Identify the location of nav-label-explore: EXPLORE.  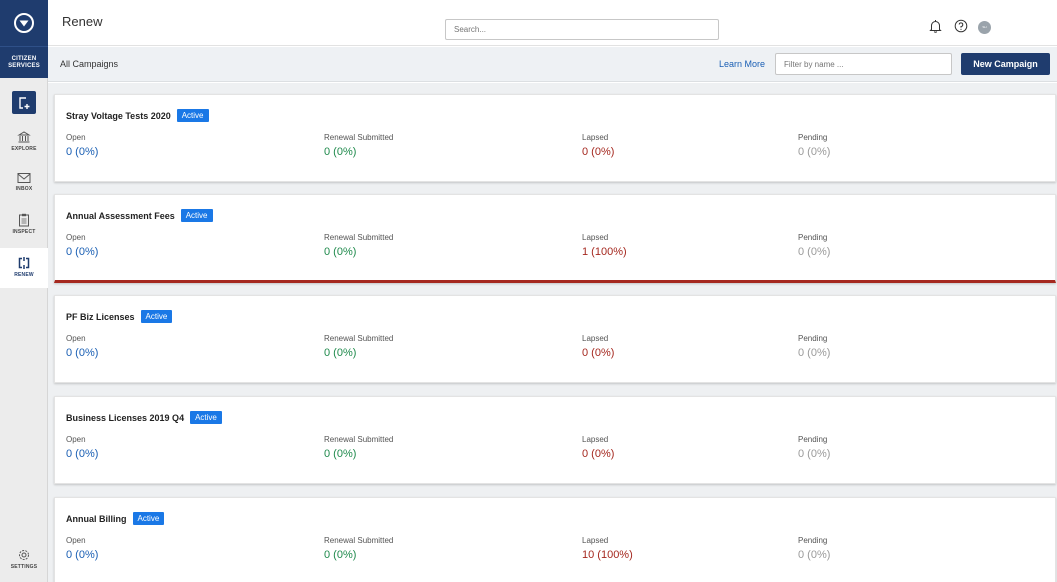
(24, 149).